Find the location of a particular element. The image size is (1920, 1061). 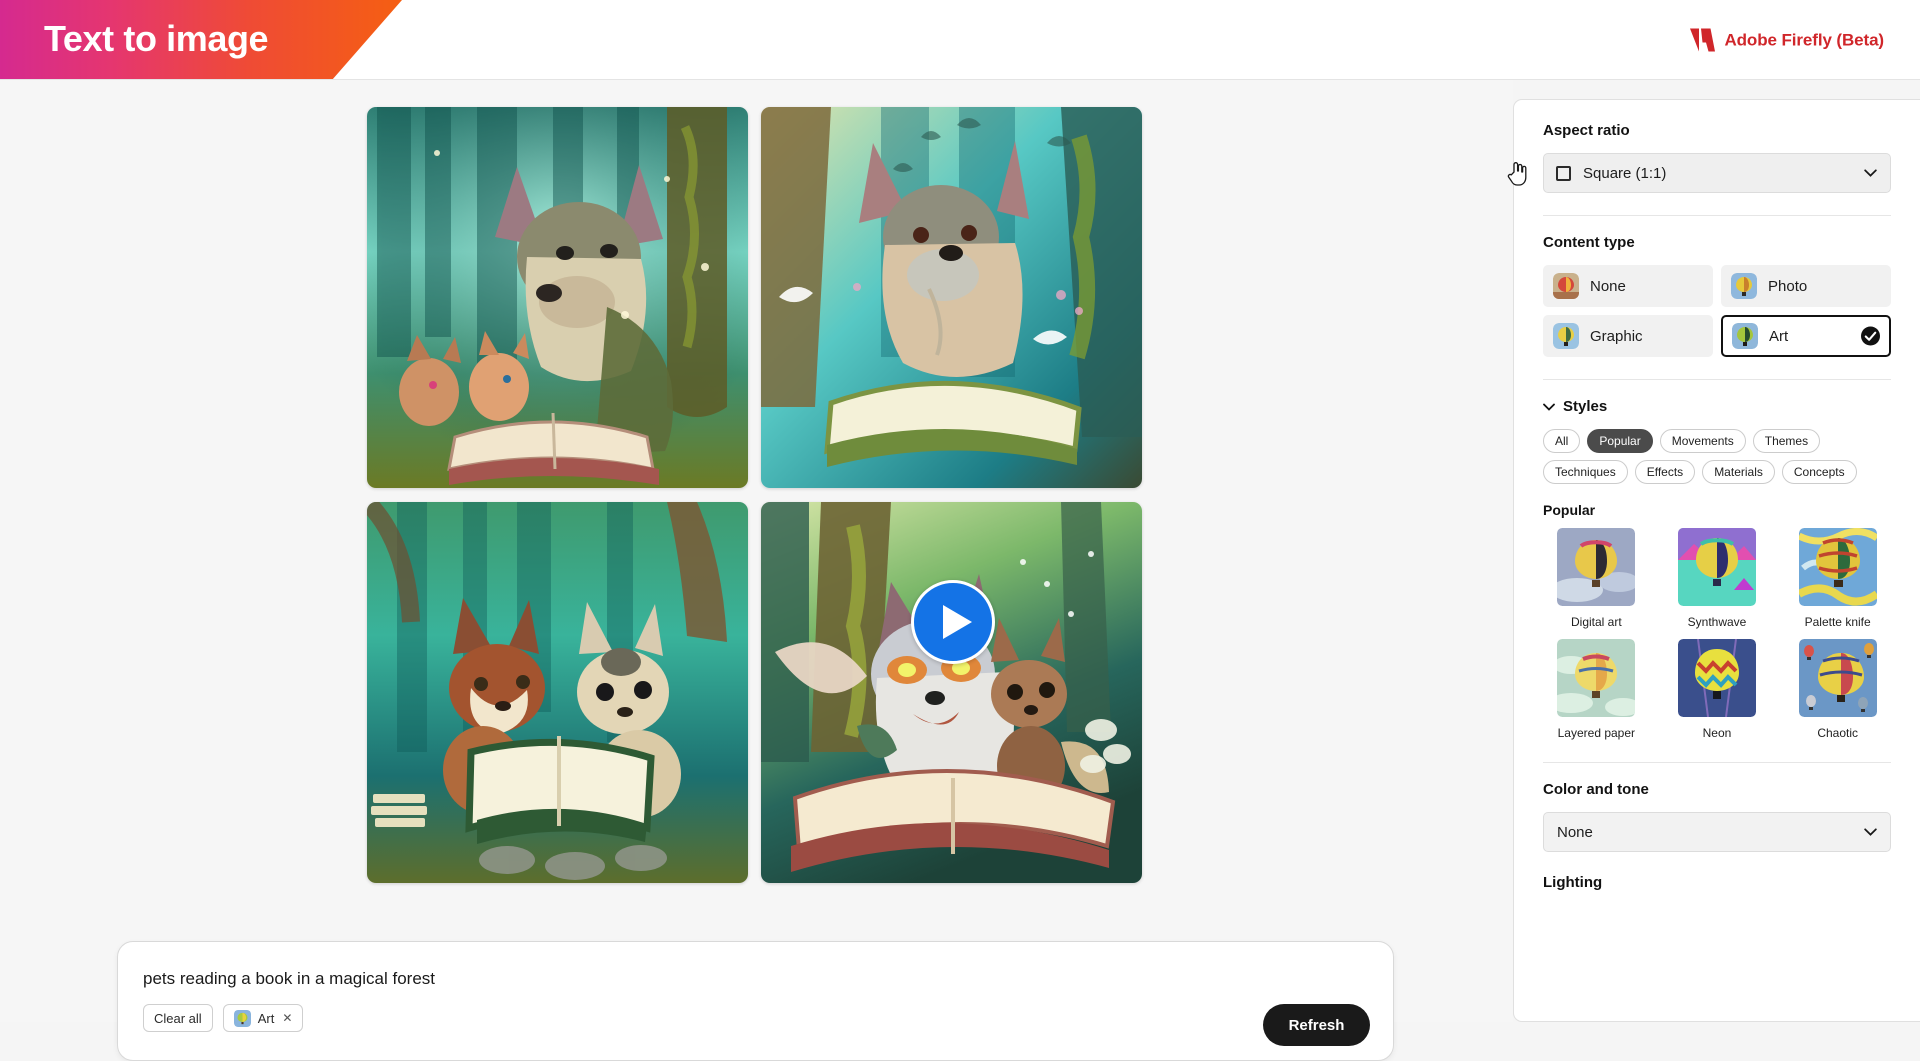

content-type-options: None Photo Graphic Art is located at coordinates (1717, 311).